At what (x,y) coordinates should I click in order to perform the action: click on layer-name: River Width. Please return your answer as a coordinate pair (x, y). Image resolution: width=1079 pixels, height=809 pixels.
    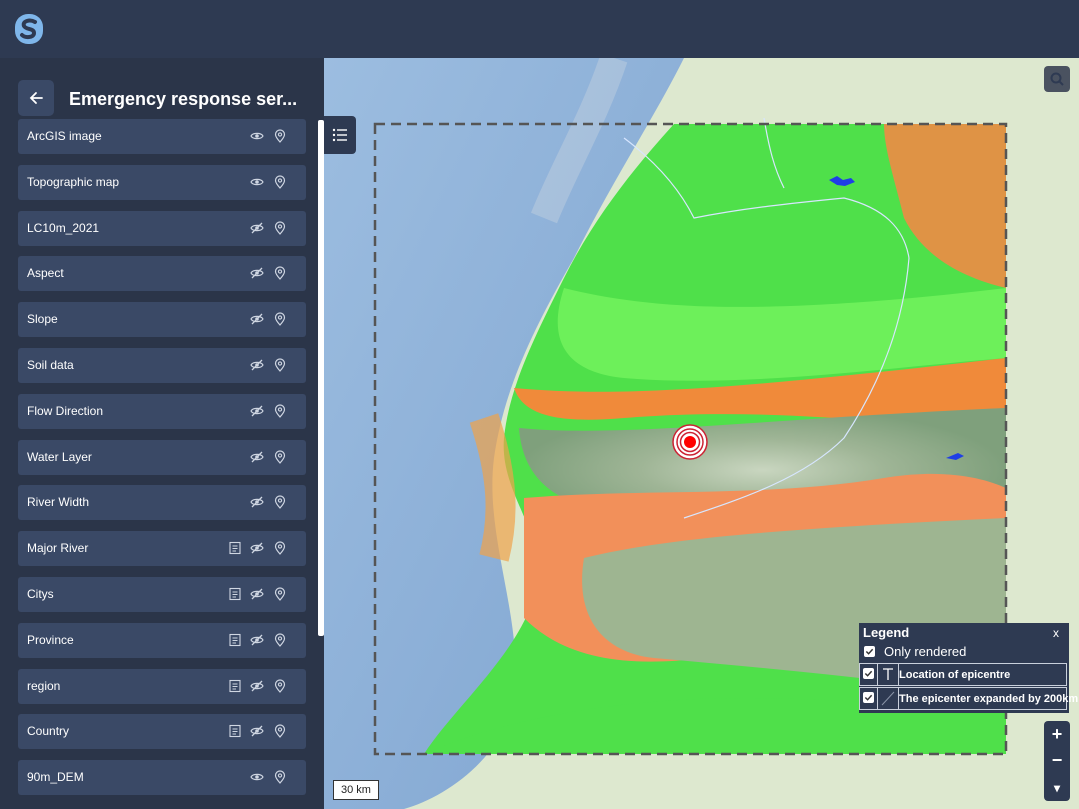
    Looking at the image, I should click on (58, 502).